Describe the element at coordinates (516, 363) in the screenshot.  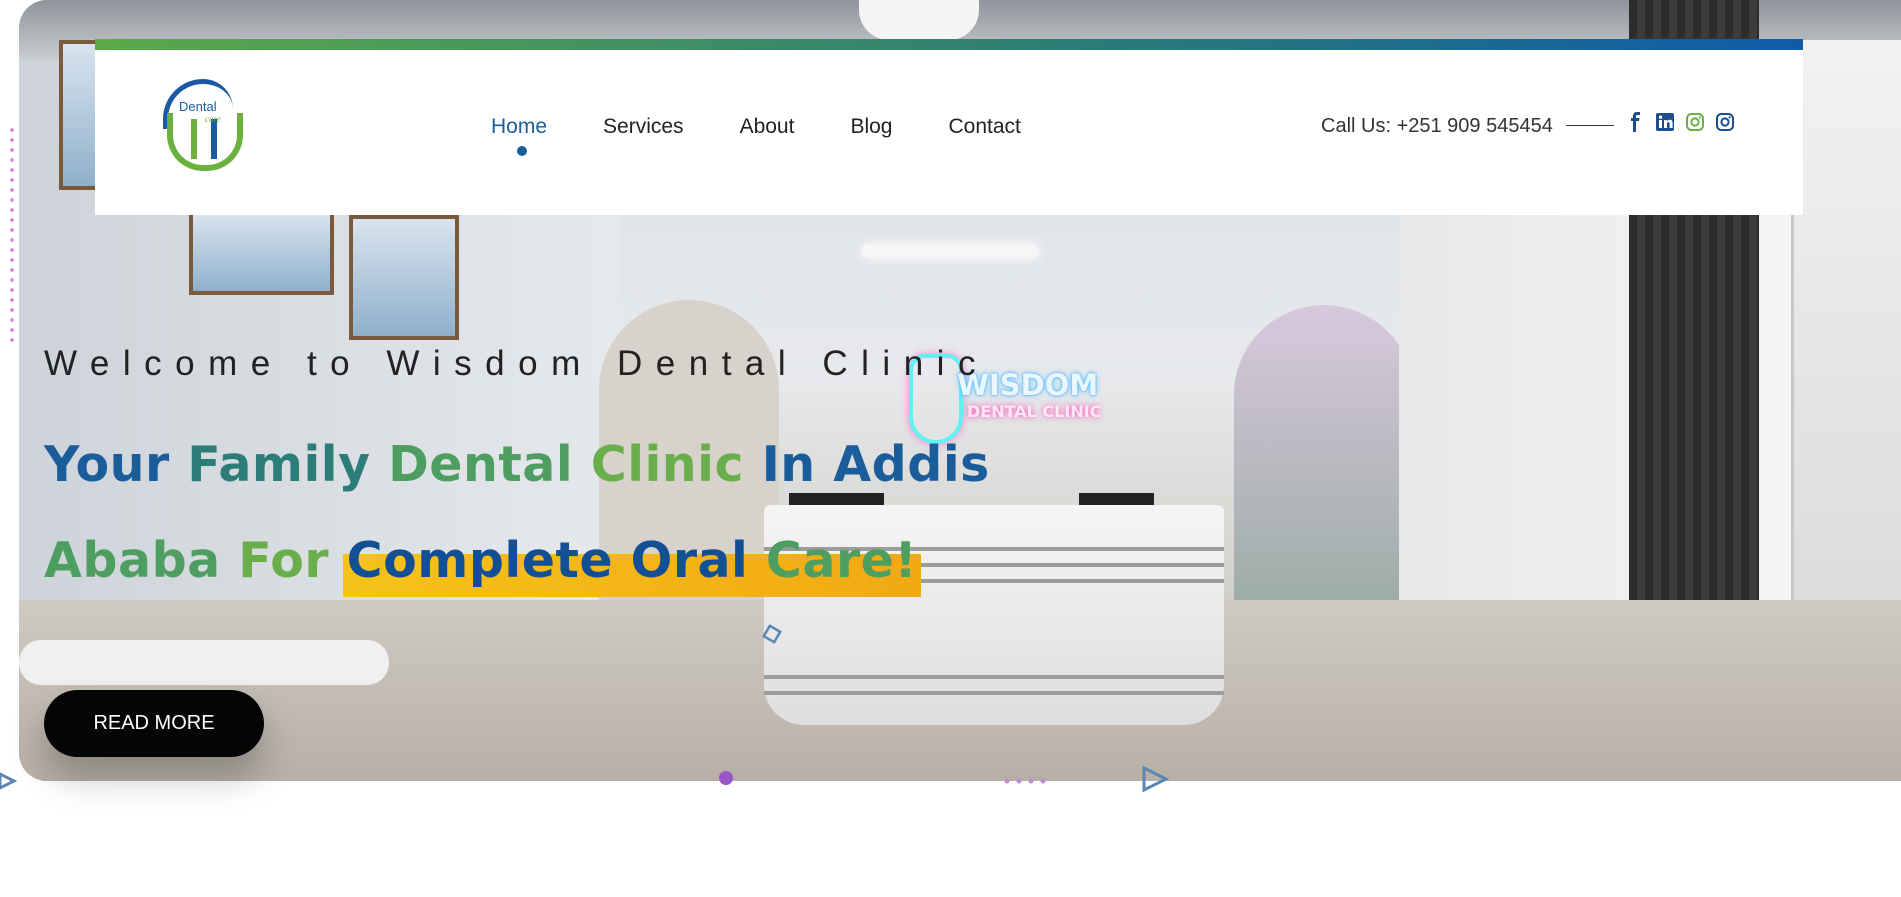
I see `hero-welcome: Welcome to Wisdom Dental Clinic` at that location.